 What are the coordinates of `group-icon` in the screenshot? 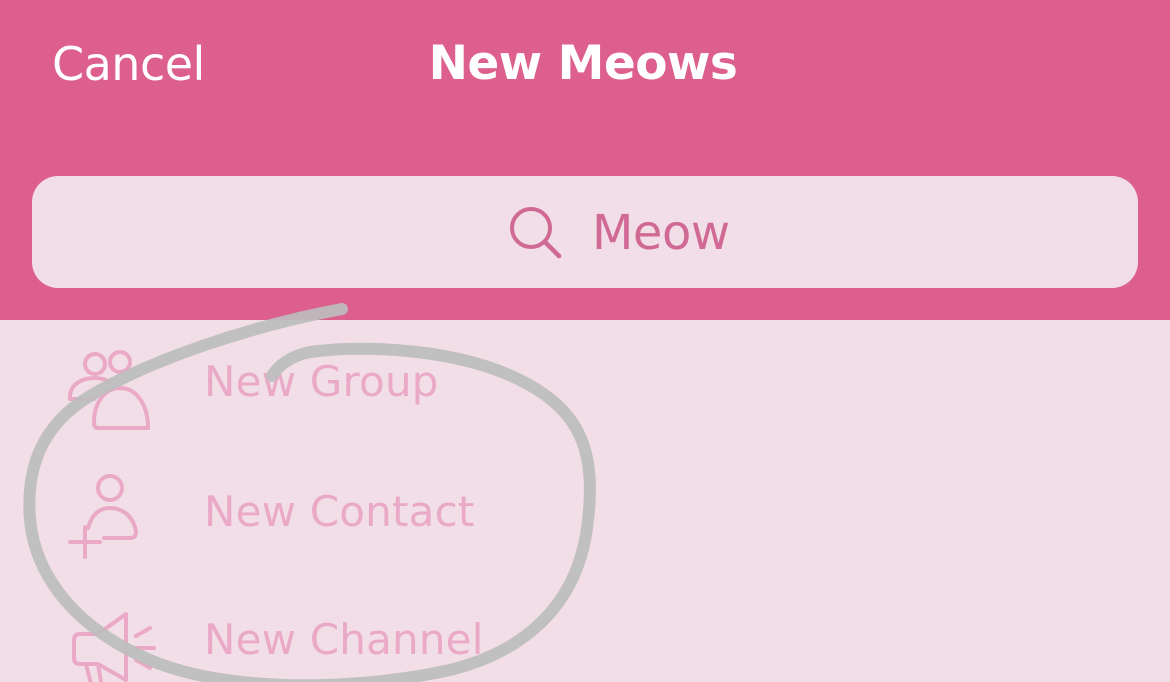 It's located at (109, 390).